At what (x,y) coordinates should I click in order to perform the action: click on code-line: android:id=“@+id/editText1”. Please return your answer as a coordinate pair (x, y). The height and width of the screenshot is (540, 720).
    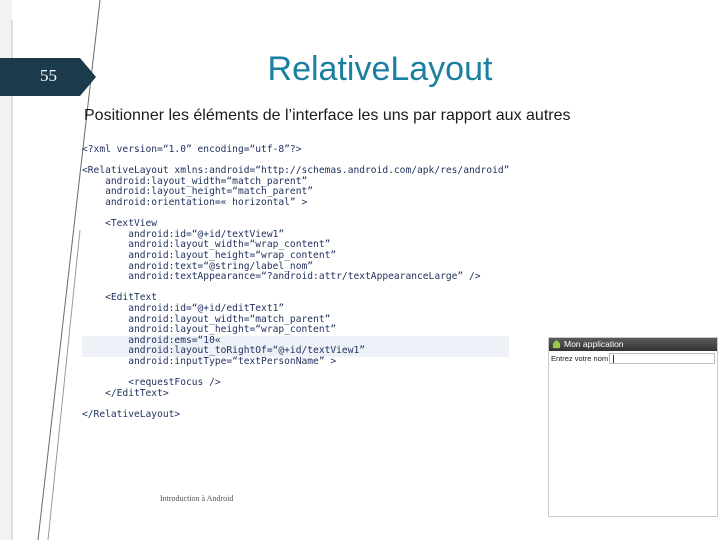
    Looking at the image, I should click on (183, 308).